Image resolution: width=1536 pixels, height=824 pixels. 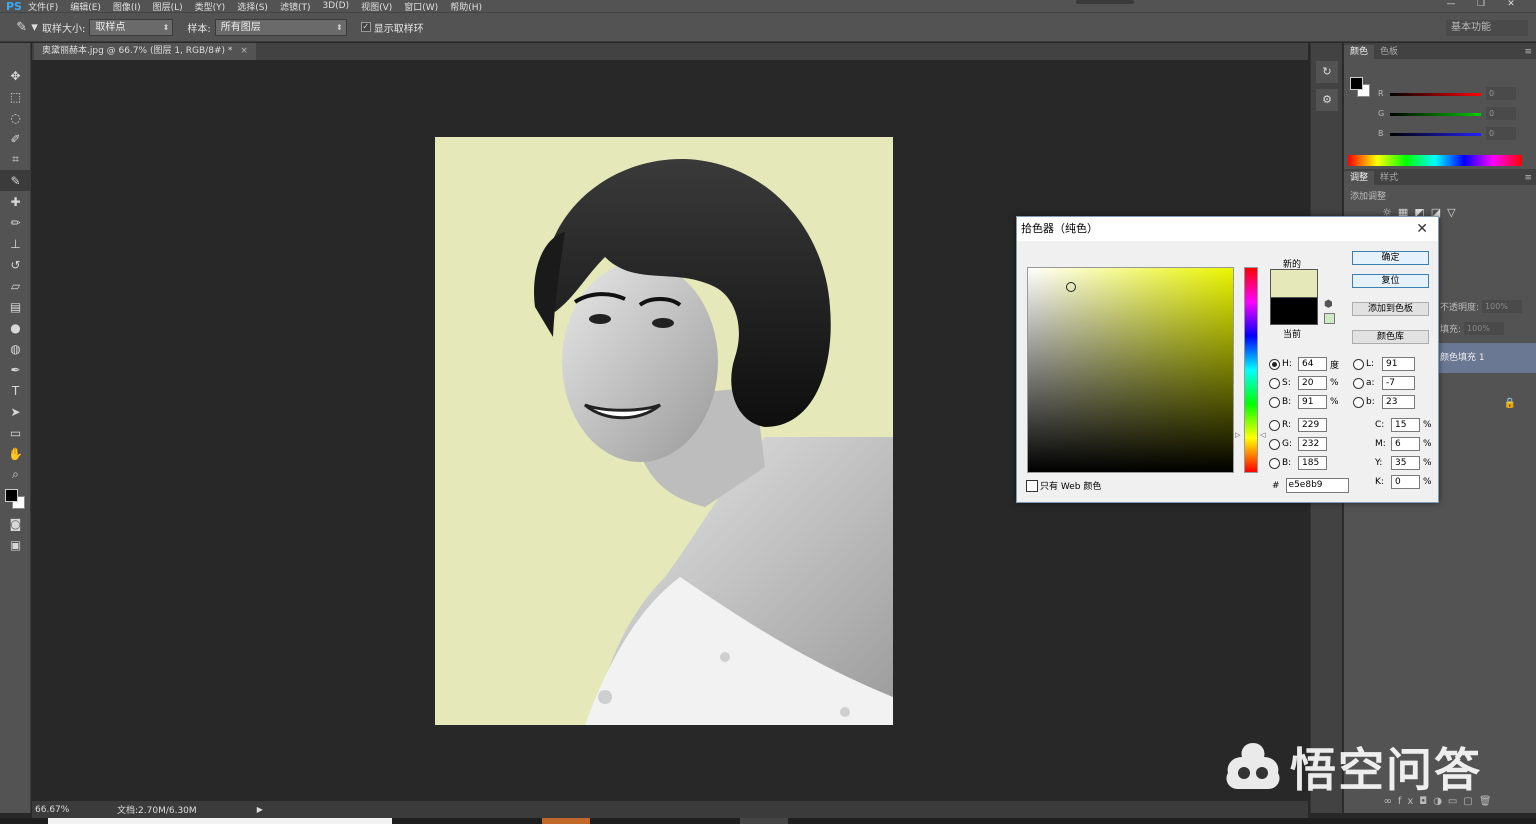 I want to click on move-icon: ✥, so click(x=15, y=75).